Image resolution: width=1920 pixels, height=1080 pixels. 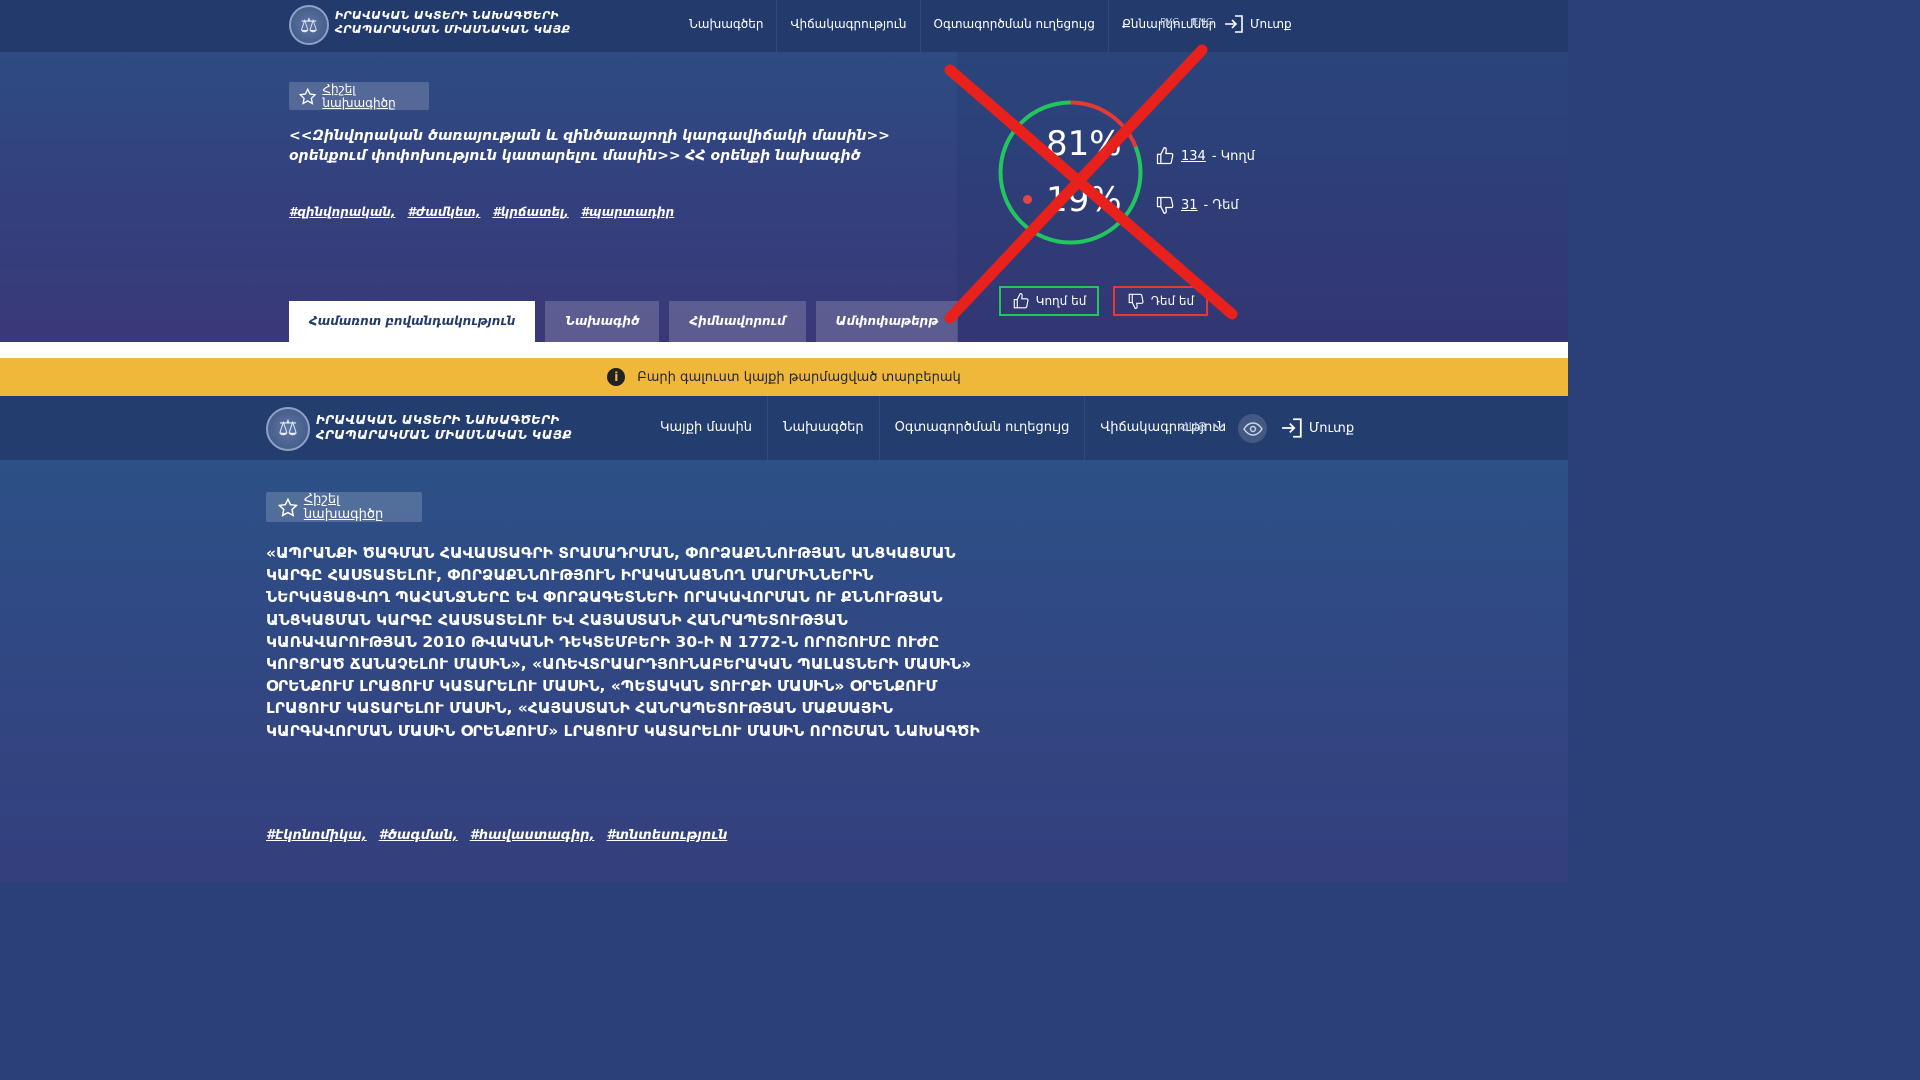 I want to click on tag-link: #էկոնոմիկա,, so click(x=316, y=835).